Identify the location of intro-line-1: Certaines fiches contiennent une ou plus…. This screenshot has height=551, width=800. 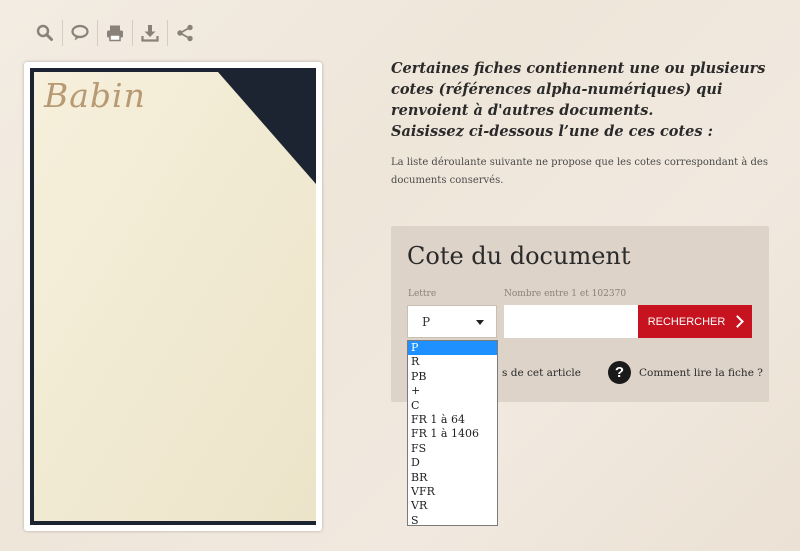
(578, 89).